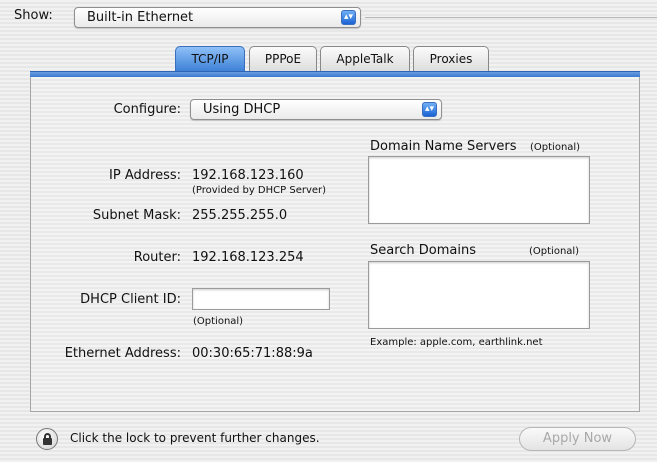 The height and width of the screenshot is (462, 657). I want to click on router-value: 192.168.123.254, so click(248, 257).